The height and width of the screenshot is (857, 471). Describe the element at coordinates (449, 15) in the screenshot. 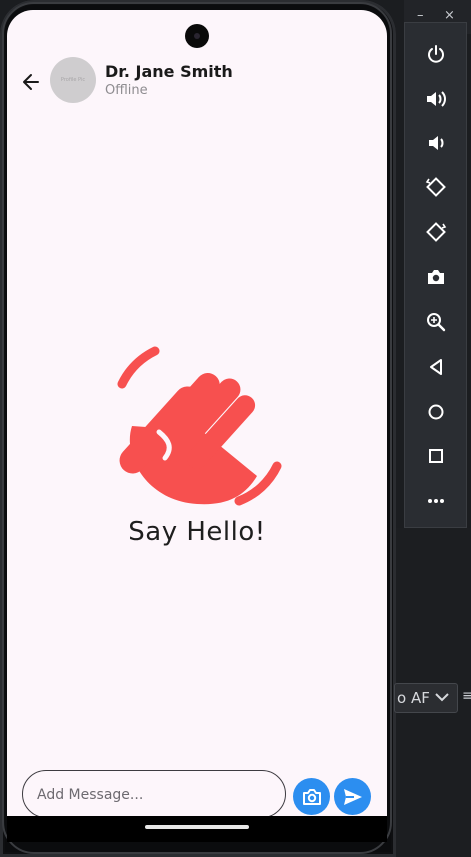

I see `close-button: ×` at that location.